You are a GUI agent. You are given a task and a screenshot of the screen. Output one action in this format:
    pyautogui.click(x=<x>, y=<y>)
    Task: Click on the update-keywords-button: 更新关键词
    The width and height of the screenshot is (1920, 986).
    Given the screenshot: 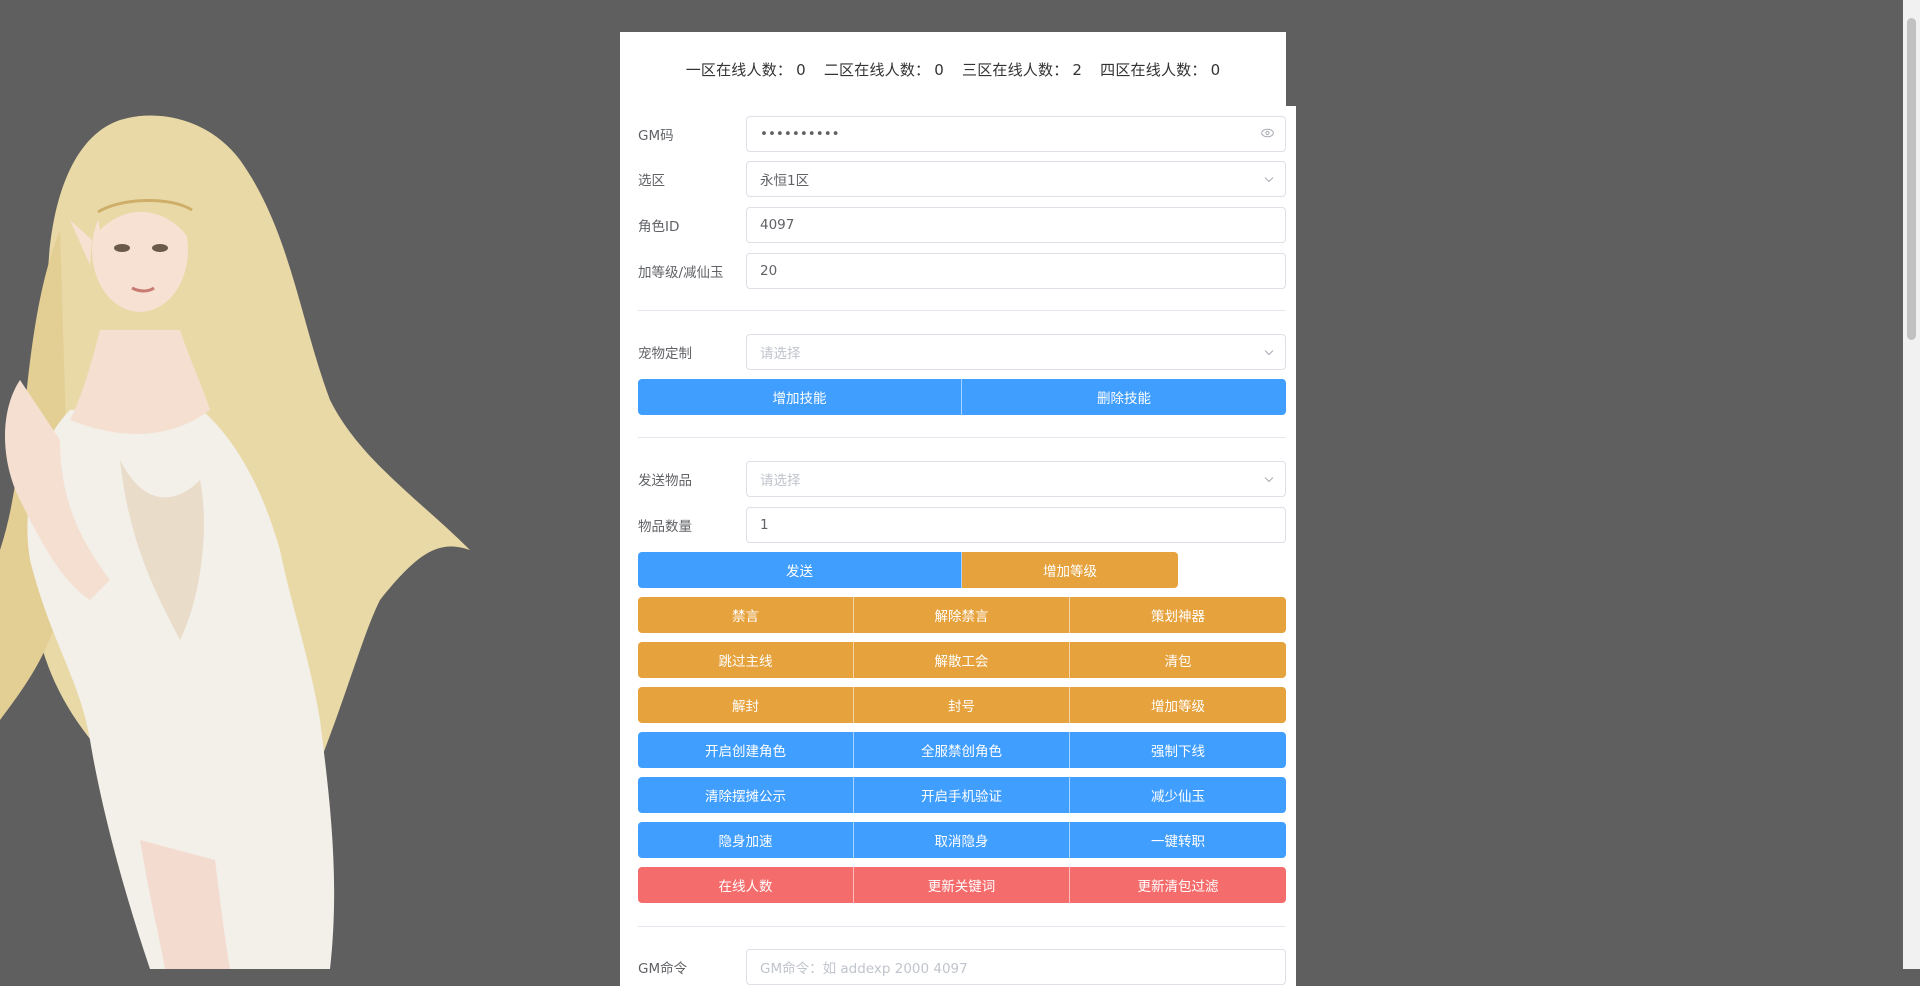 What is the action you would take?
    pyautogui.click(x=962, y=885)
    